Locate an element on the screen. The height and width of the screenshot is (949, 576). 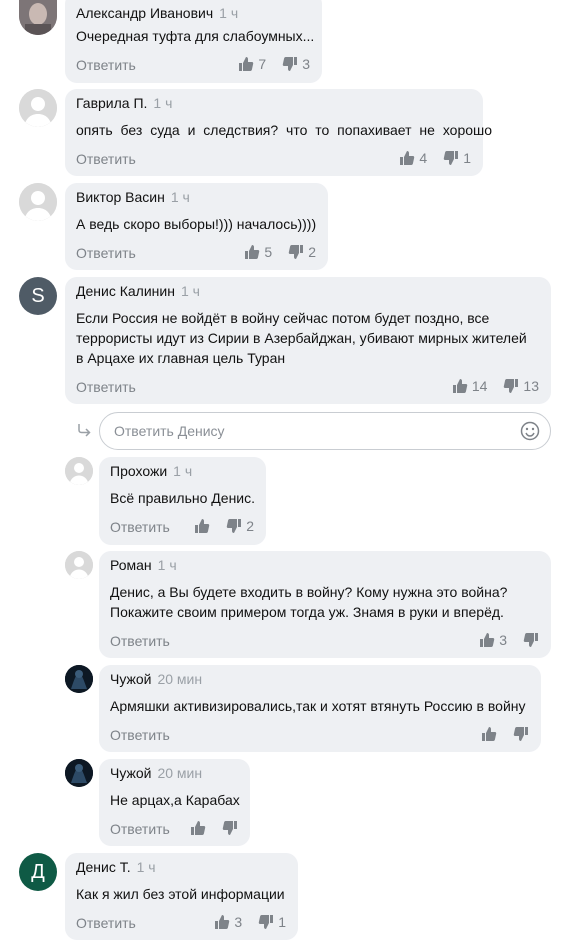
like-count: 7 is located at coordinates (262, 64).